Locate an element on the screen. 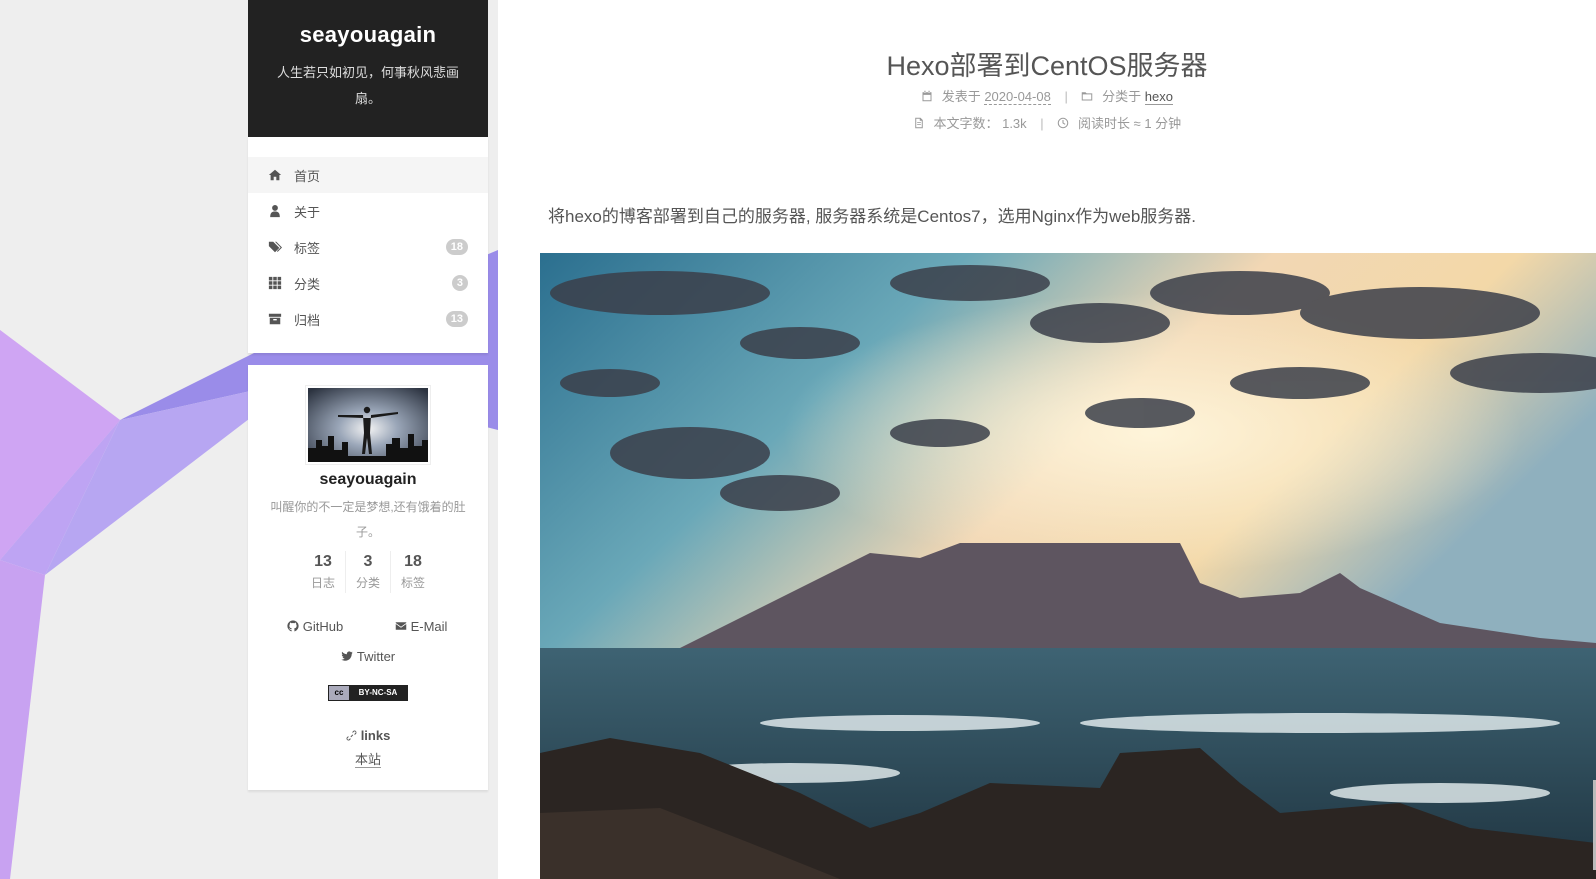  site-stats: 13 日志 3 分类 18 标签 is located at coordinates (368, 572).